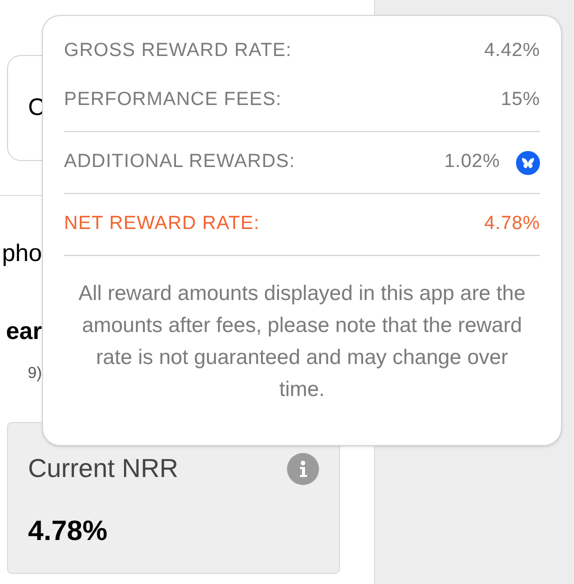 The image size is (574, 584). What do you see at coordinates (512, 51) in the screenshot?
I see `rate-value: 4.42%` at bounding box center [512, 51].